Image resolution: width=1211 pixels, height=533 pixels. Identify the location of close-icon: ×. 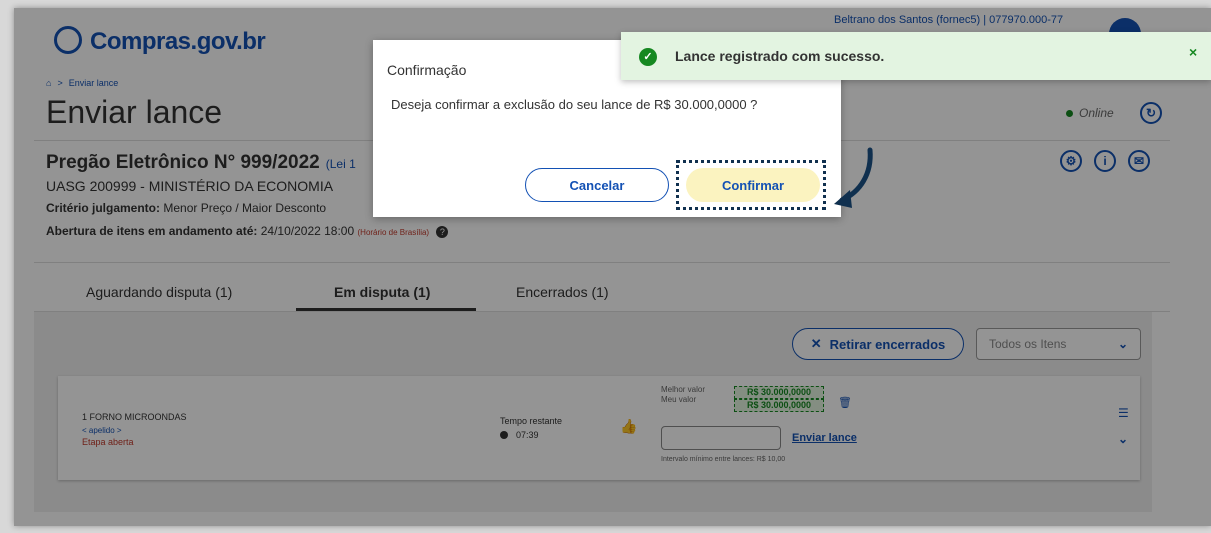
(1193, 52).